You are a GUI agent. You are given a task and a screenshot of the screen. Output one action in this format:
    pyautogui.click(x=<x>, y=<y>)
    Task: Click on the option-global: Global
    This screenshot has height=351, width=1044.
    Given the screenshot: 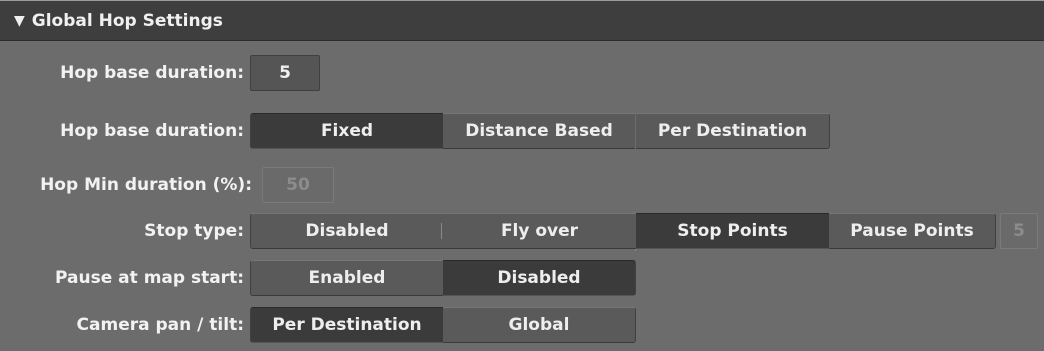 What is the action you would take?
    pyautogui.click(x=539, y=325)
    